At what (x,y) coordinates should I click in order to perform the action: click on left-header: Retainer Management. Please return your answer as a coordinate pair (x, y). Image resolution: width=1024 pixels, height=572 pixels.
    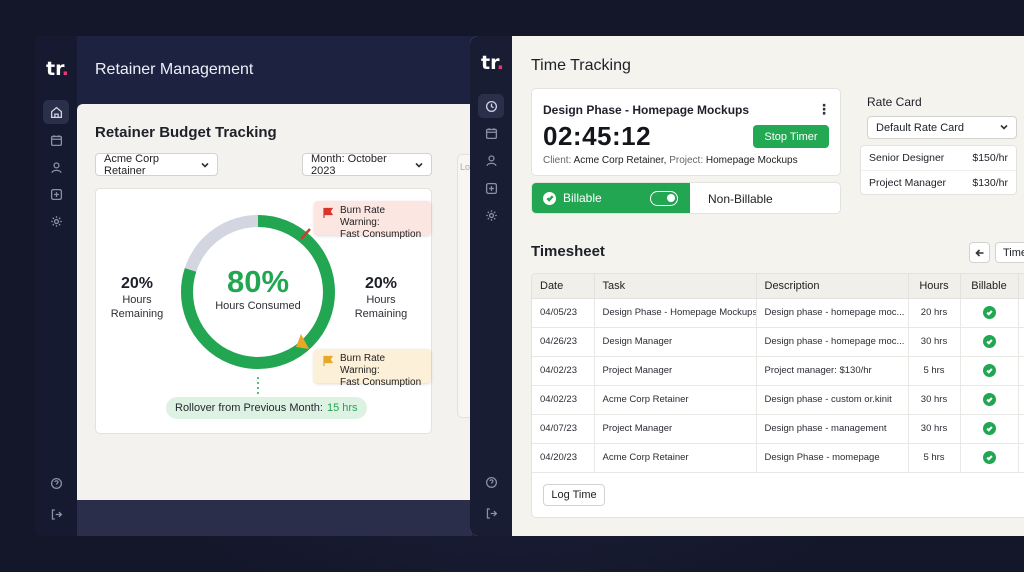
    Looking at the image, I should click on (283, 71).